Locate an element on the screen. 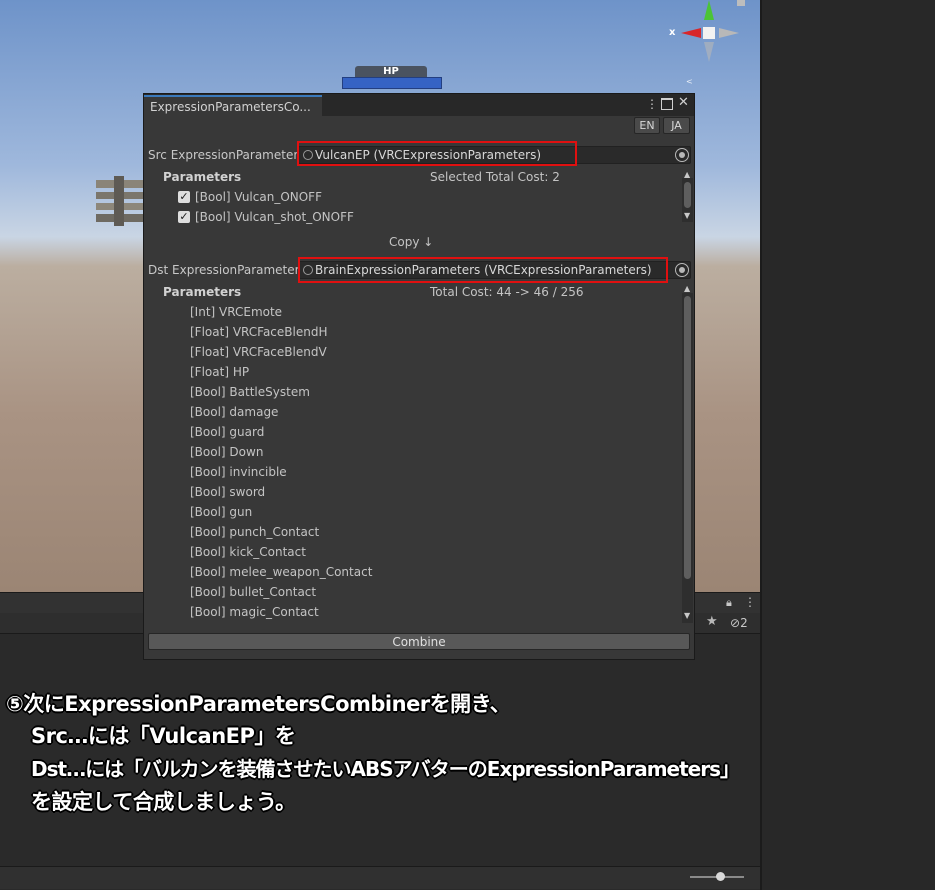 Image resolution: width=935 pixels, height=890 pixels. dst-param-item: [Bool] damage is located at coordinates (234, 412).